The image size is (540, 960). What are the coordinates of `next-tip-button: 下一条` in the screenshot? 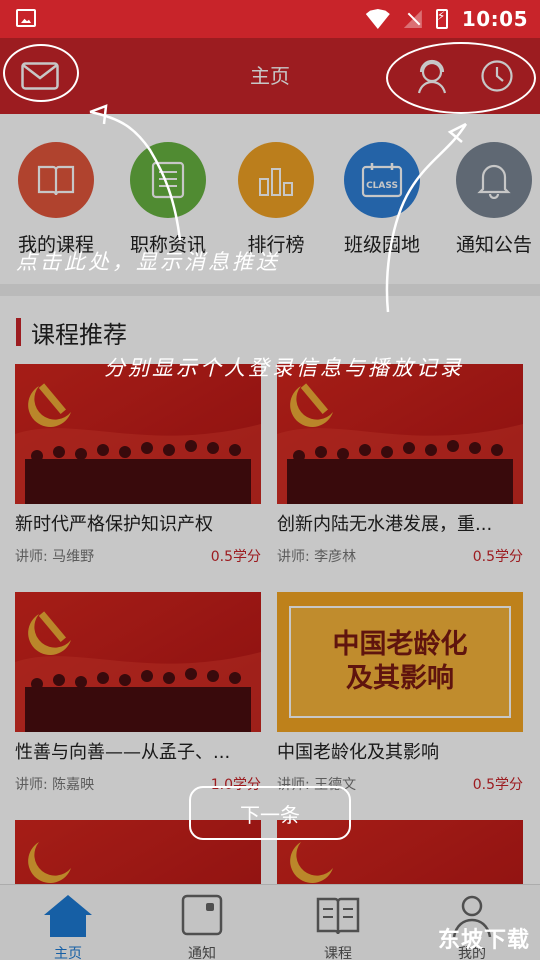 It's located at (270, 813).